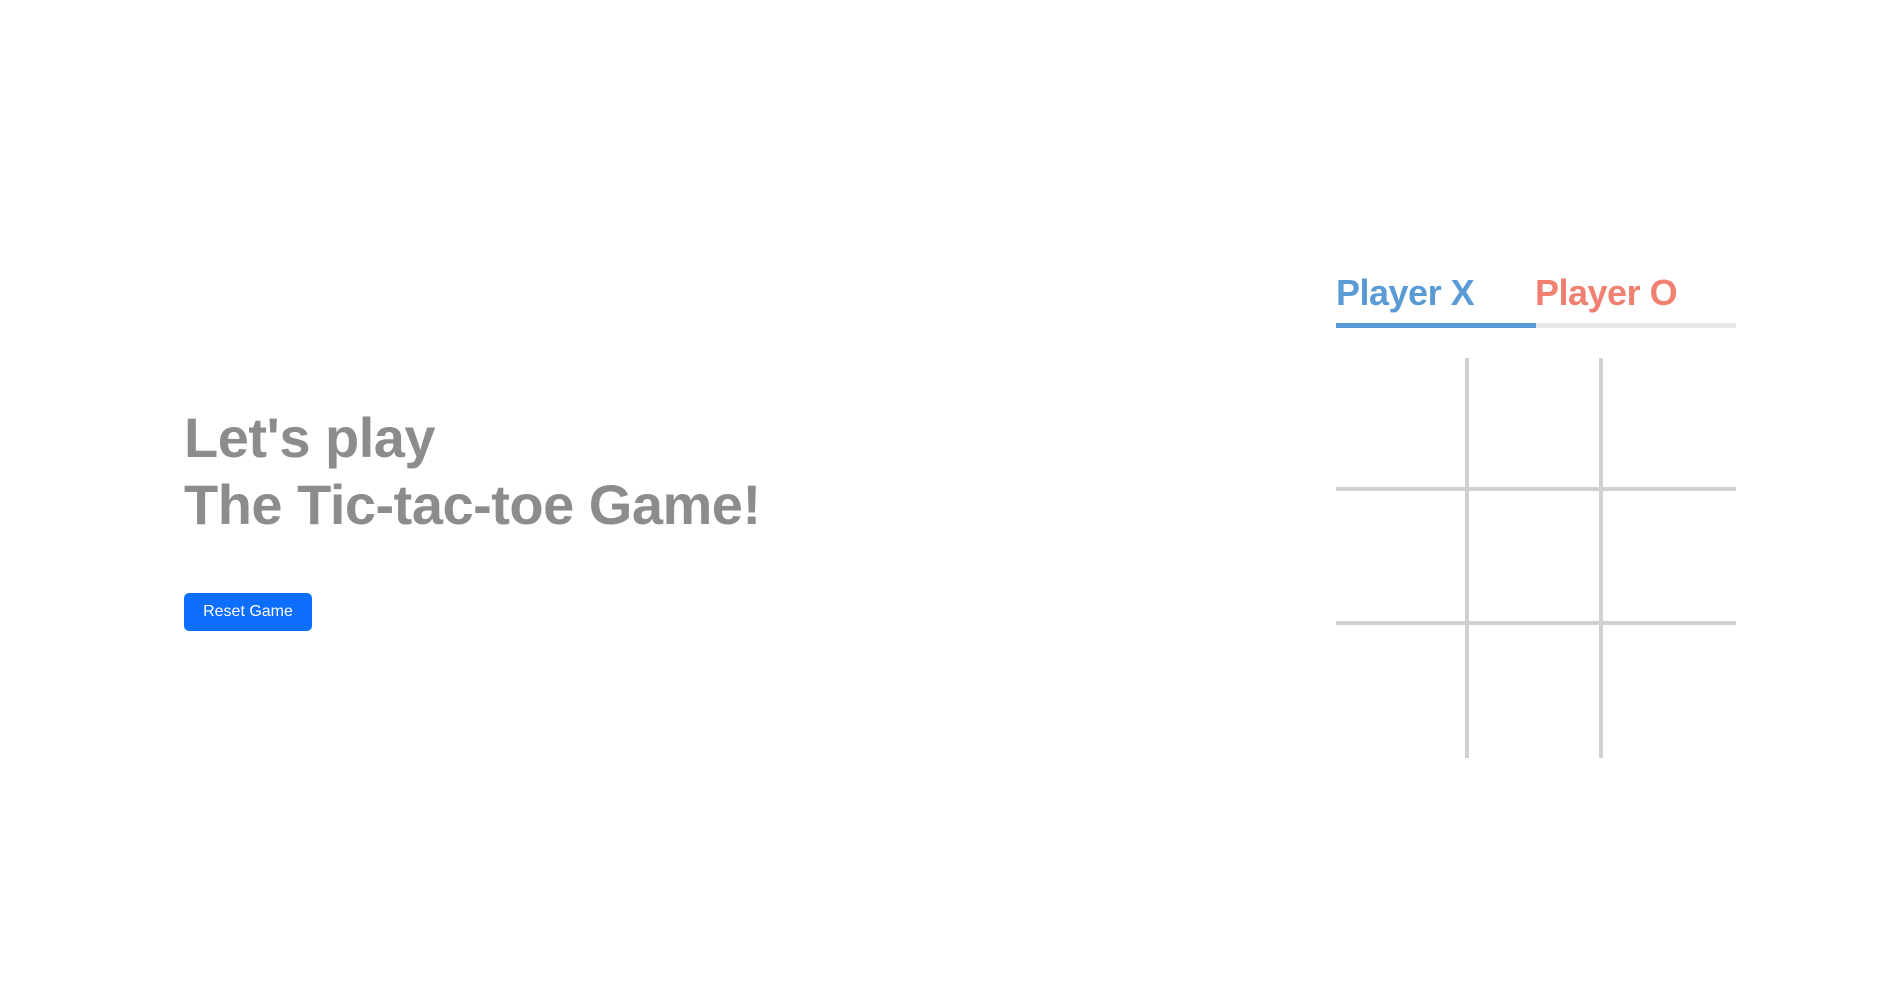 Image resolution: width=1899 pixels, height=996 pixels. I want to click on game-panel: Player X Player O, so click(1536, 513).